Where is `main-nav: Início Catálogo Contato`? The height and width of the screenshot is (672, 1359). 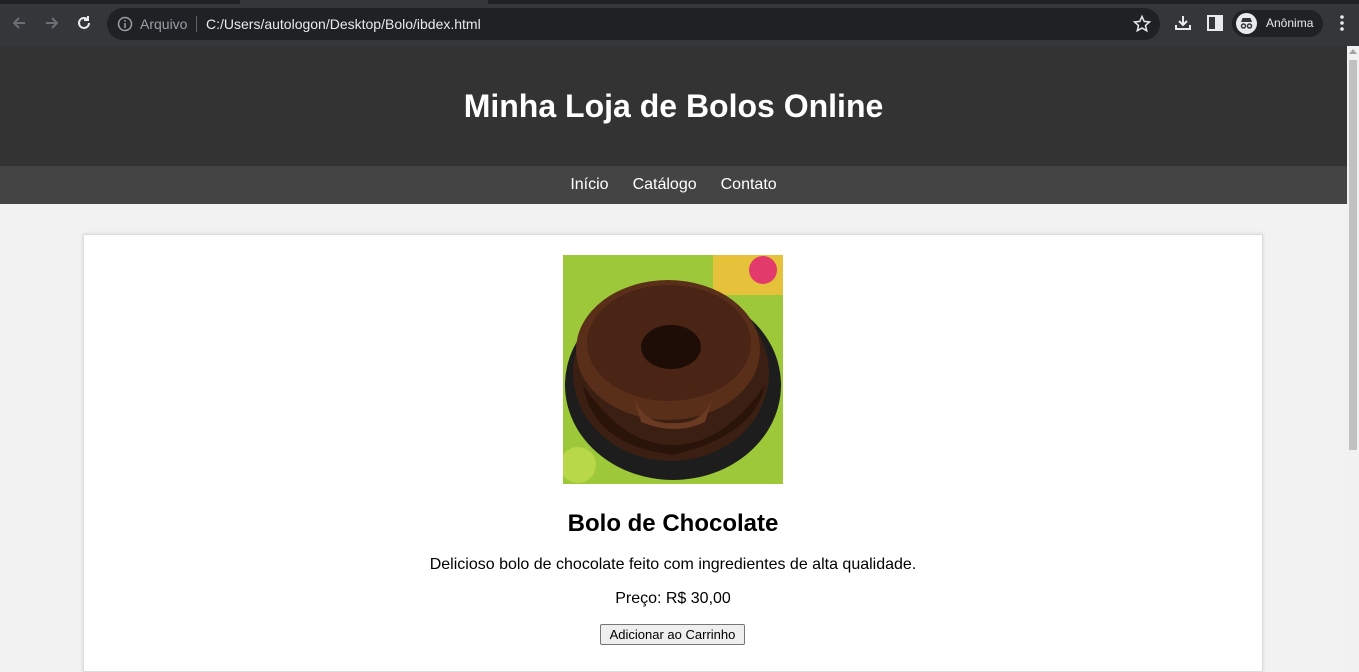 main-nav: Início Catálogo Contato is located at coordinates (673, 185).